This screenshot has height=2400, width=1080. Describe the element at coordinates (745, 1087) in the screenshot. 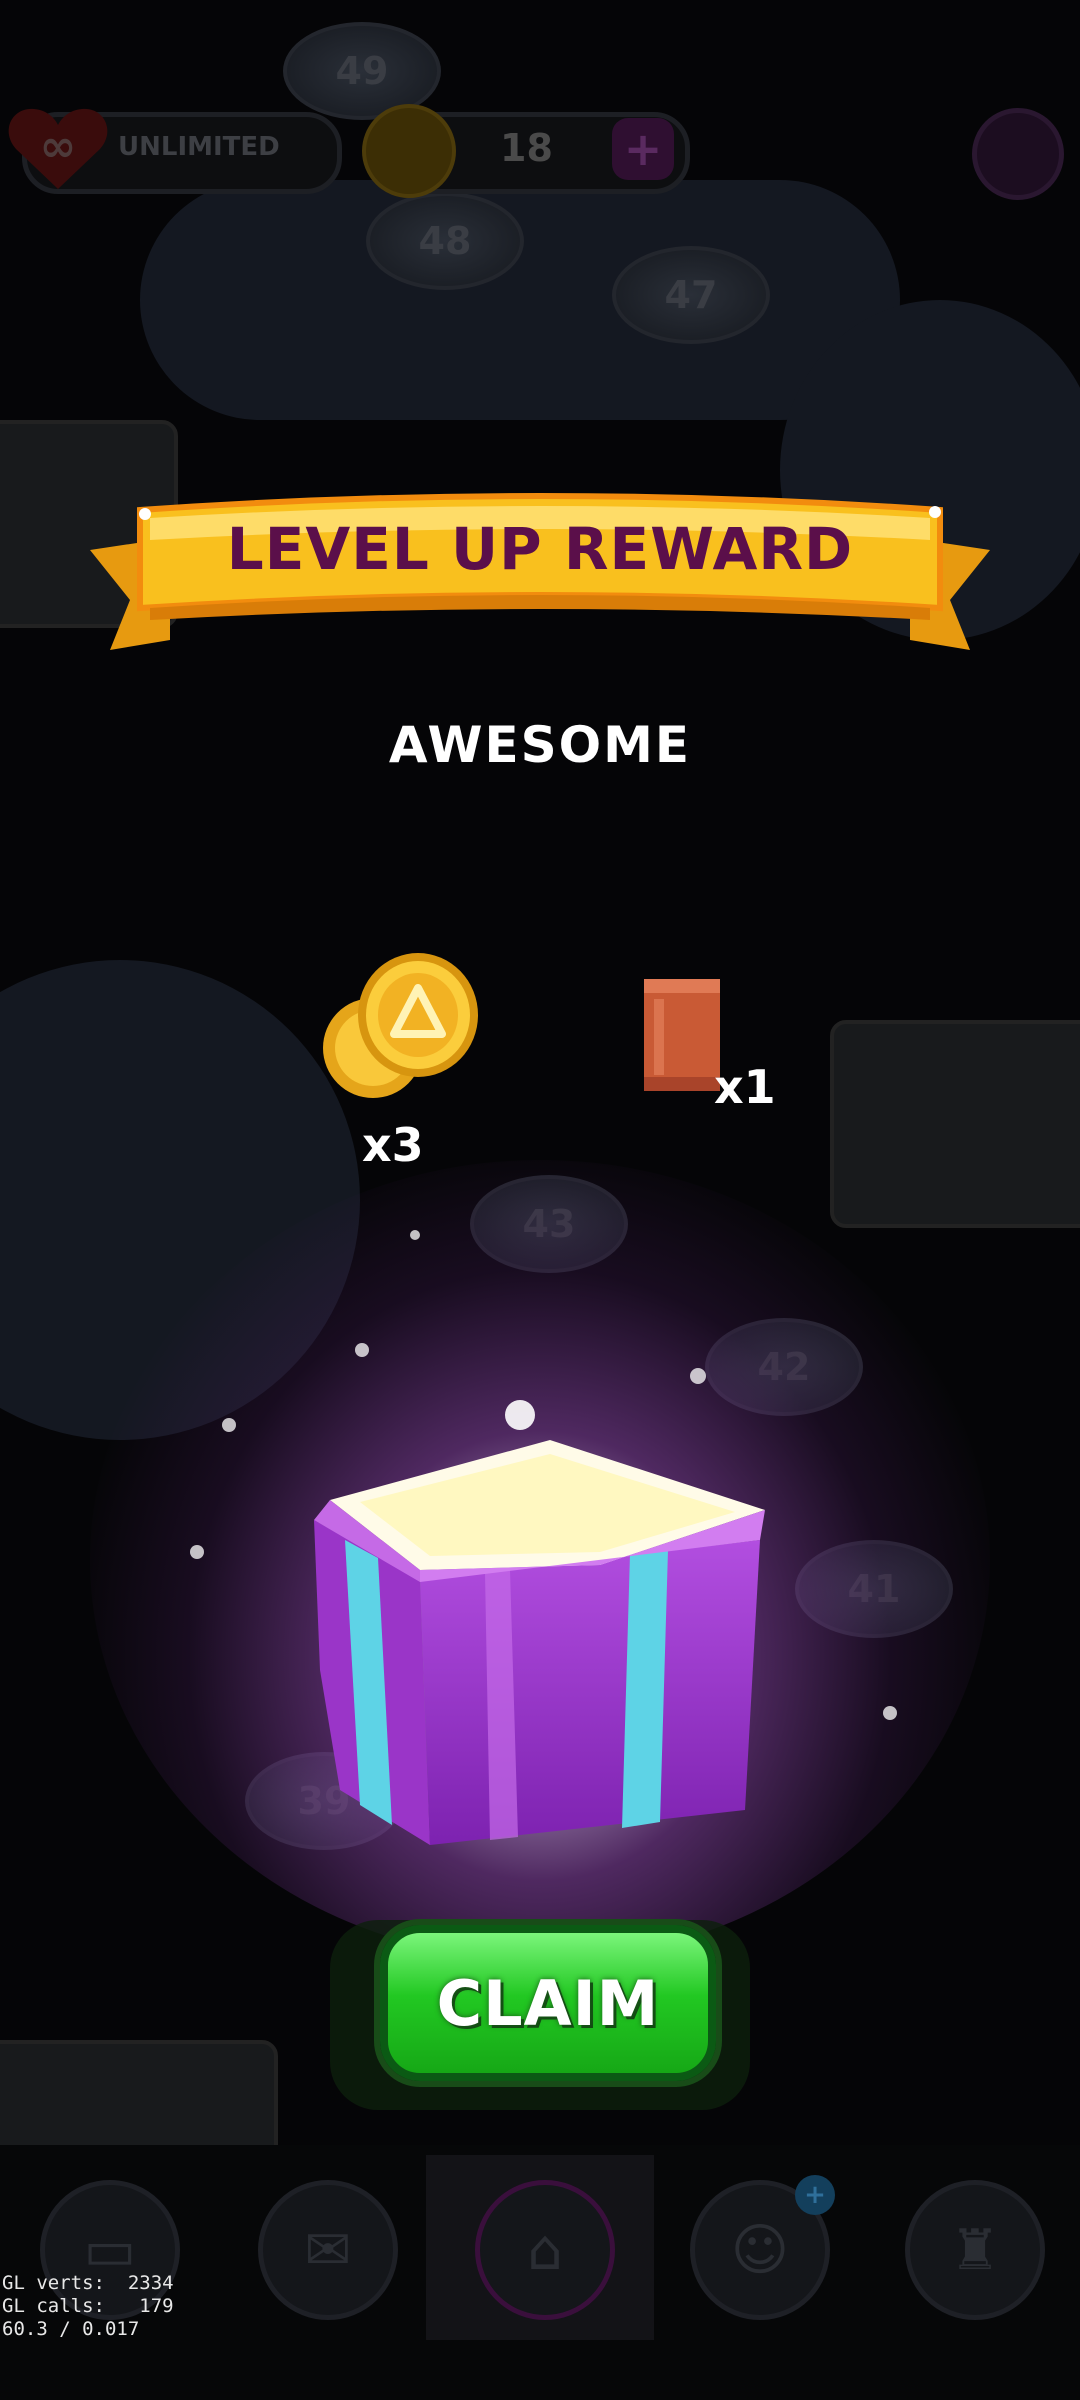

I see `pack-reward-count: x1` at that location.